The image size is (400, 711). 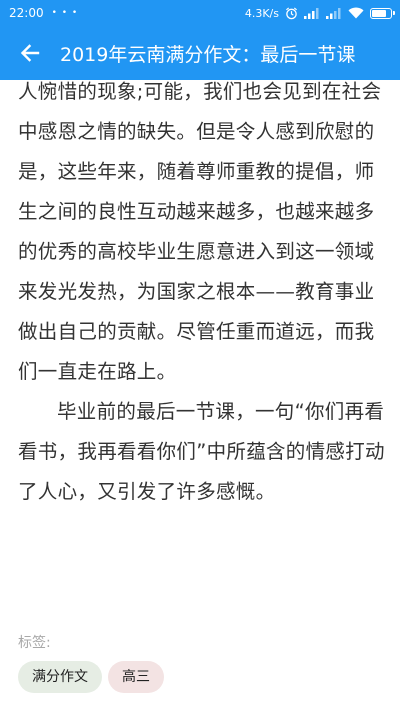 I want to click on back-button, so click(x=30, y=53).